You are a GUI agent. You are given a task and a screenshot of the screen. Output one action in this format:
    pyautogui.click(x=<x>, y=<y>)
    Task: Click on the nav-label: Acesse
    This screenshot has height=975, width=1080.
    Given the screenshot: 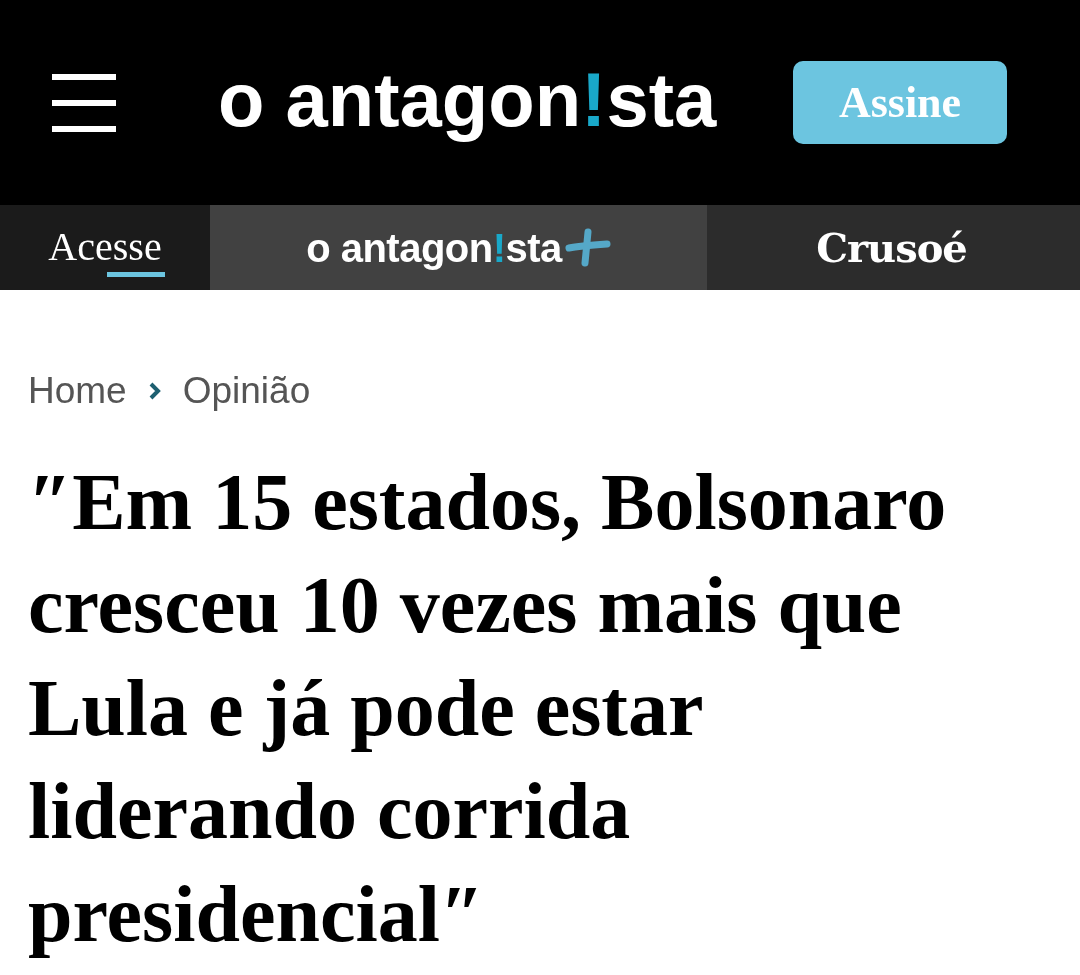 What is the action you would take?
    pyautogui.click(x=105, y=247)
    